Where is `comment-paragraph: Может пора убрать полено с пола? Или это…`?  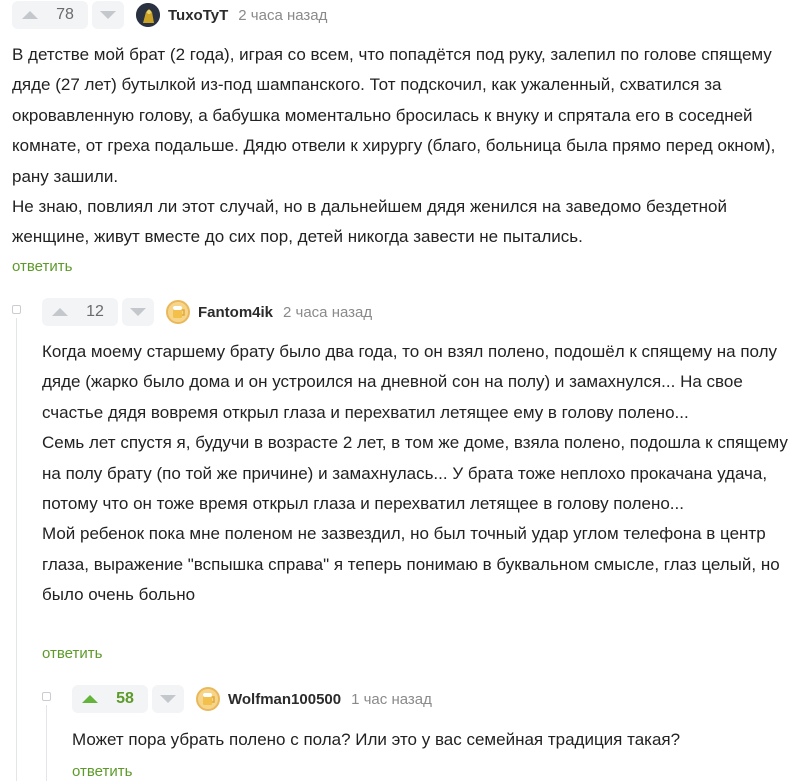 comment-paragraph: Может пора убрать полено с пола? Или это… is located at coordinates (376, 739).